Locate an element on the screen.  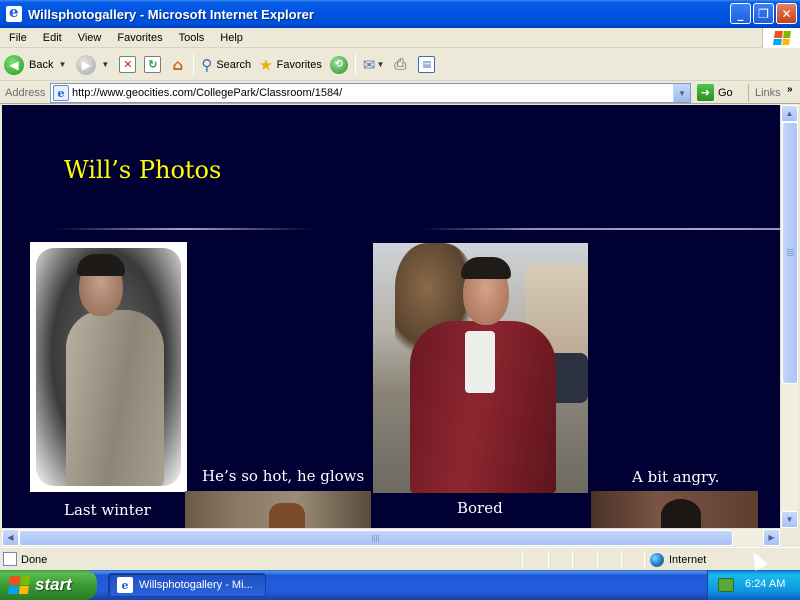
scroll-right-button: ▶ is located at coordinates (771, 537).